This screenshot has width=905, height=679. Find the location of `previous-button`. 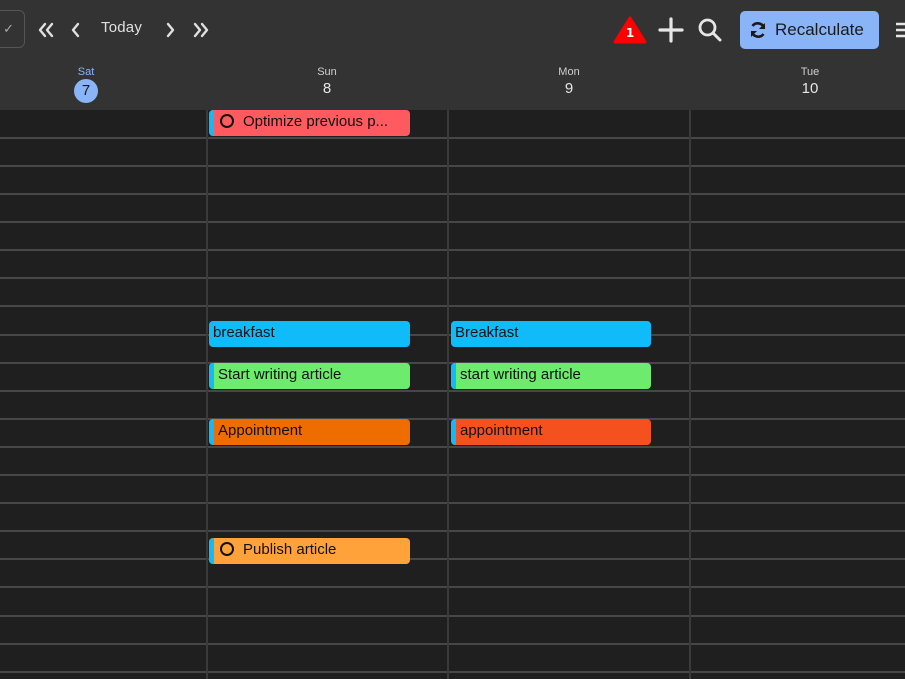

previous-button is located at coordinates (76, 30).